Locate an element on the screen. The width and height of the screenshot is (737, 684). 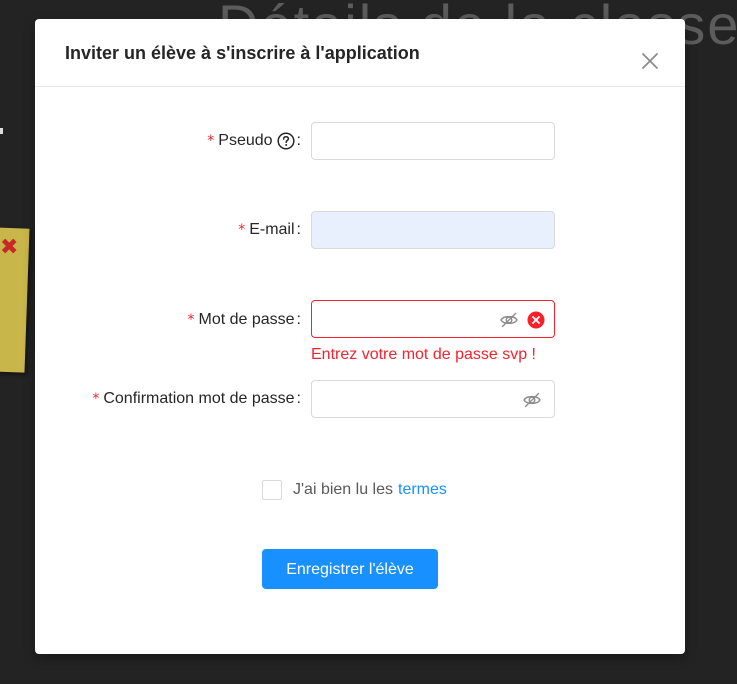
password-label-text: Mot de passe is located at coordinates (246, 319).